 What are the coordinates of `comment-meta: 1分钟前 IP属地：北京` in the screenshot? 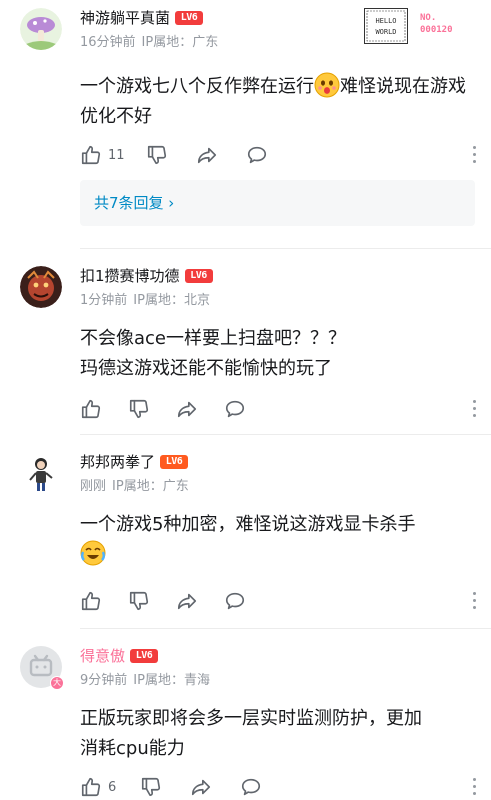 It's located at (148, 301).